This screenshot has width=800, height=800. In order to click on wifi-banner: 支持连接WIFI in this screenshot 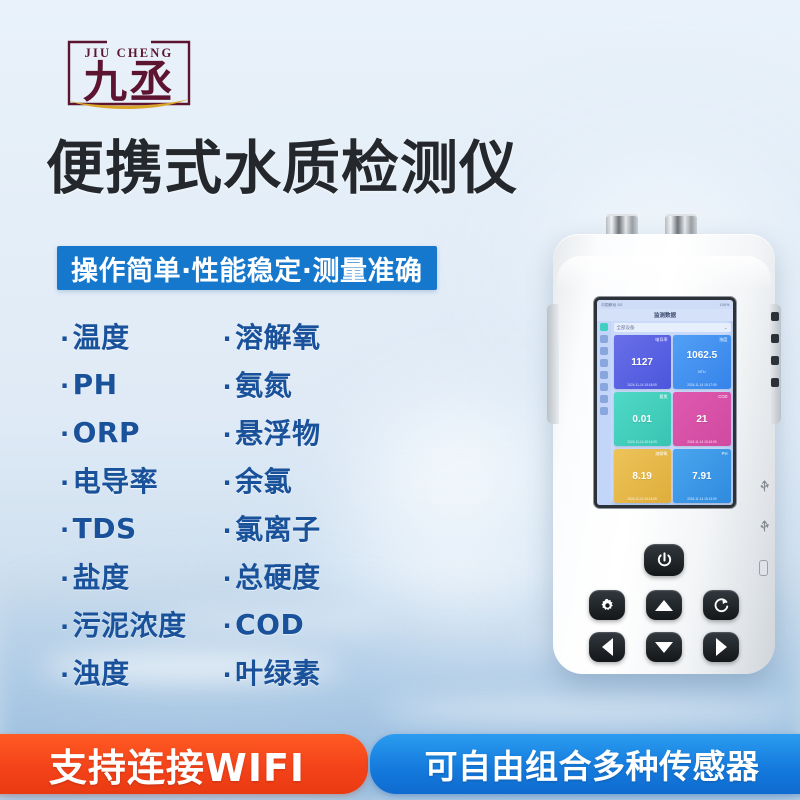, I will do `click(184, 764)`.